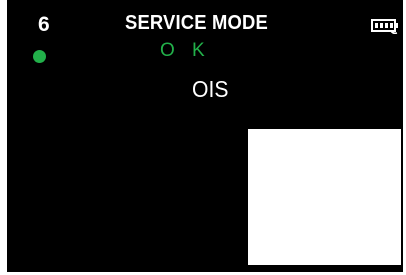 The image size is (406, 275). Describe the element at coordinates (196, 23) in the screenshot. I see `page-title: SERVICE MODE` at that location.